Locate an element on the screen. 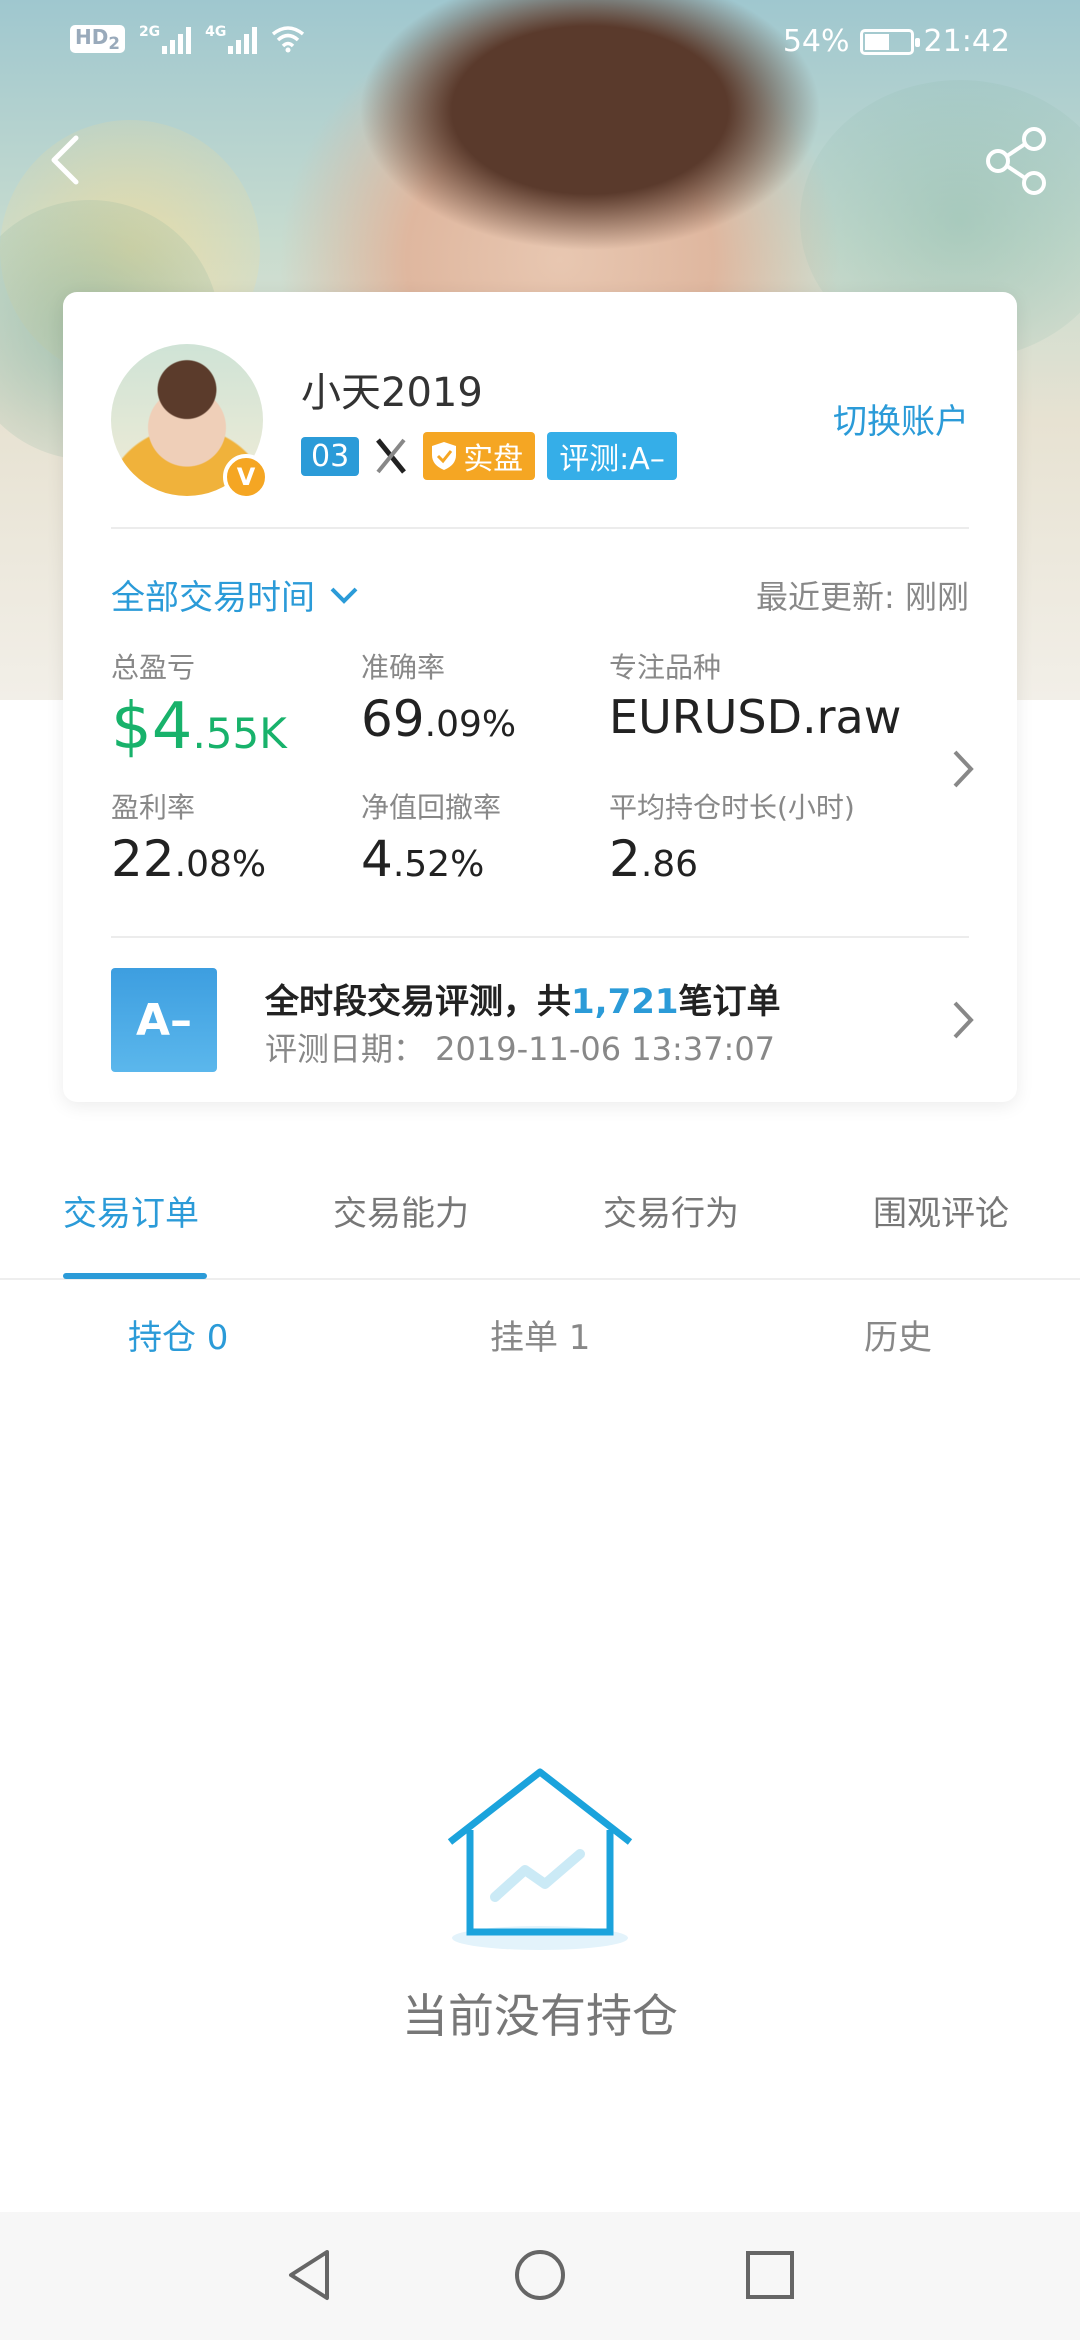 Image resolution: width=1080 pixels, height=2340 pixels. active-tab-indicator is located at coordinates (135, 1276).